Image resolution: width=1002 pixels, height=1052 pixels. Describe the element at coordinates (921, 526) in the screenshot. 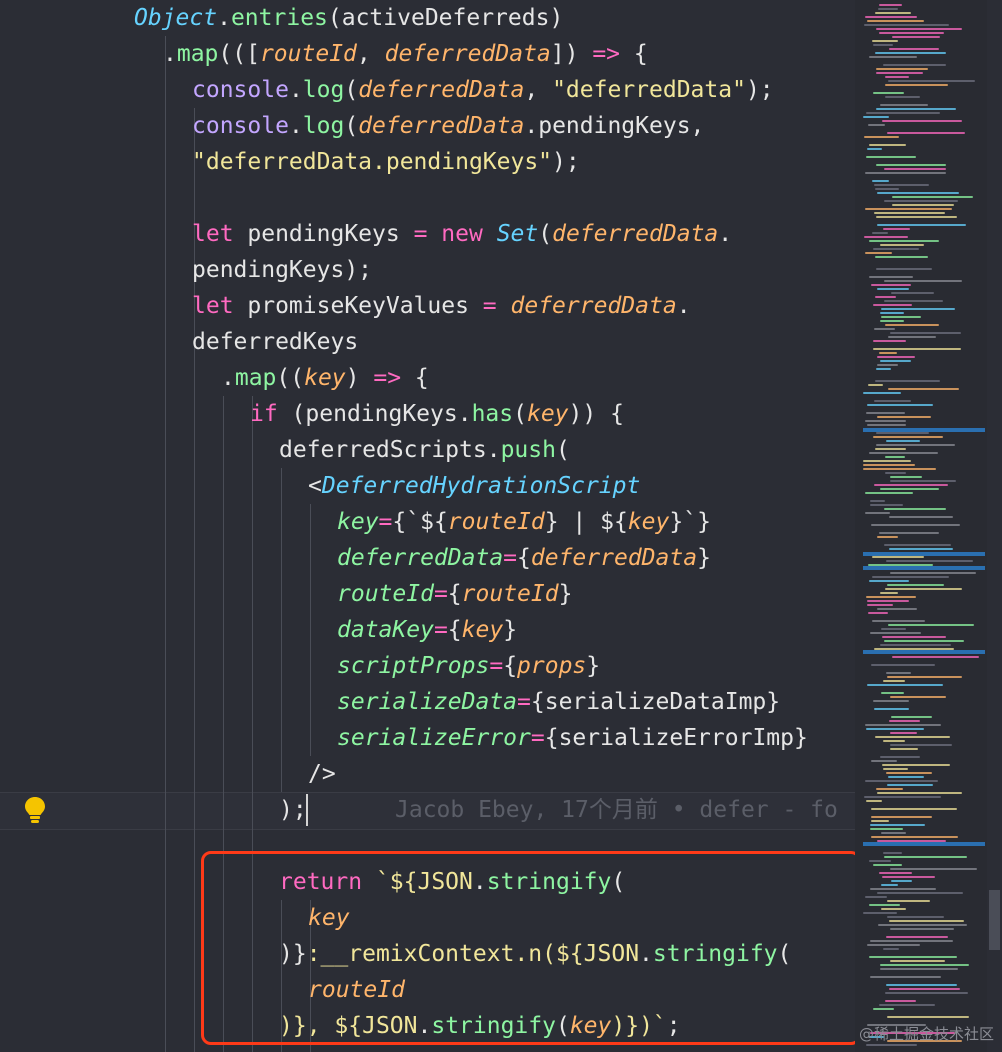

I see `minimap` at that location.